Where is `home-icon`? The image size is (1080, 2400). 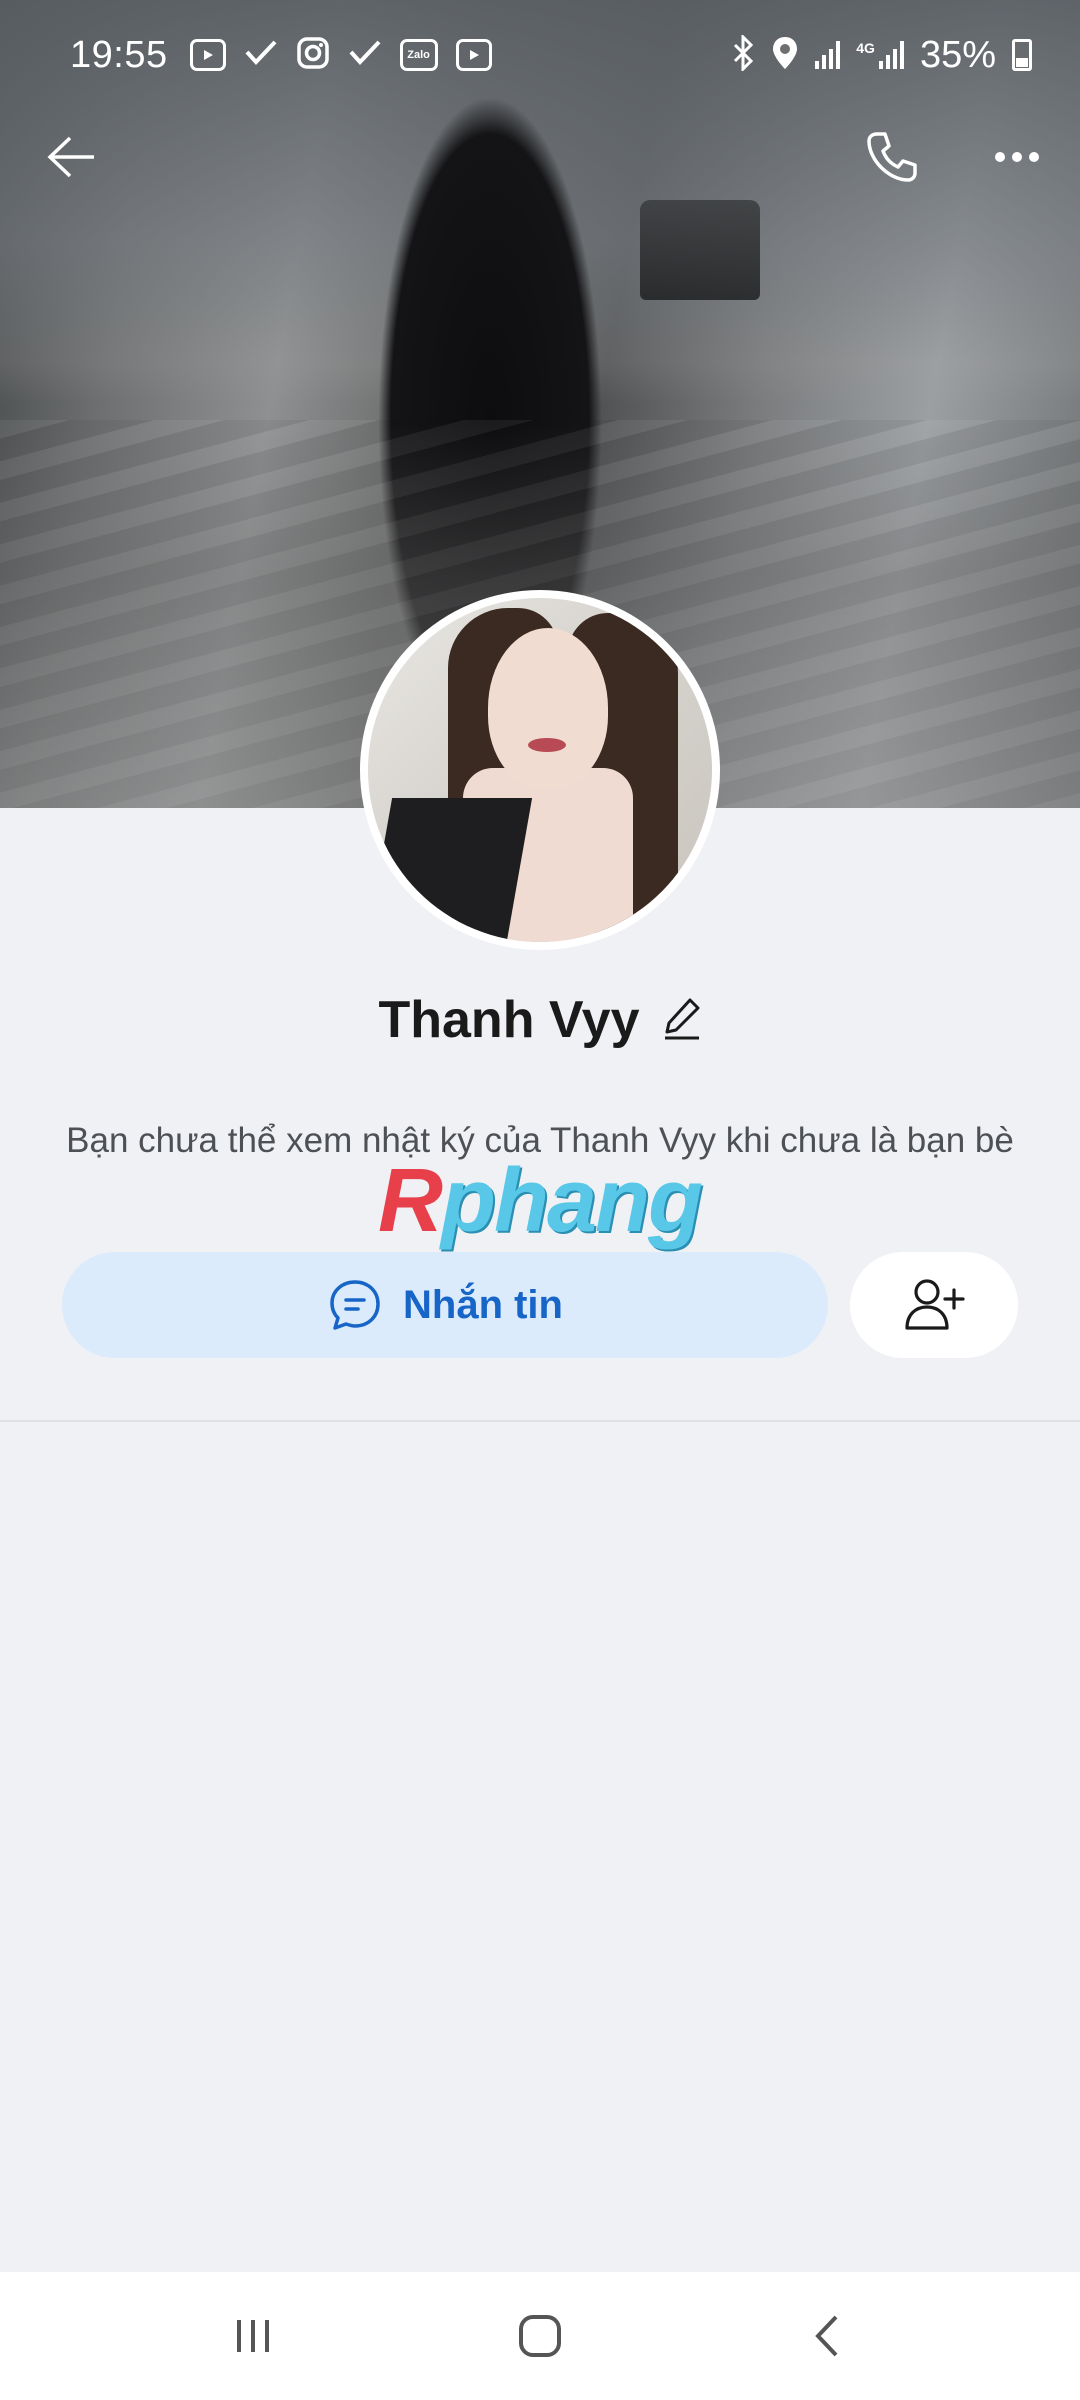
home-icon is located at coordinates (539, 2336).